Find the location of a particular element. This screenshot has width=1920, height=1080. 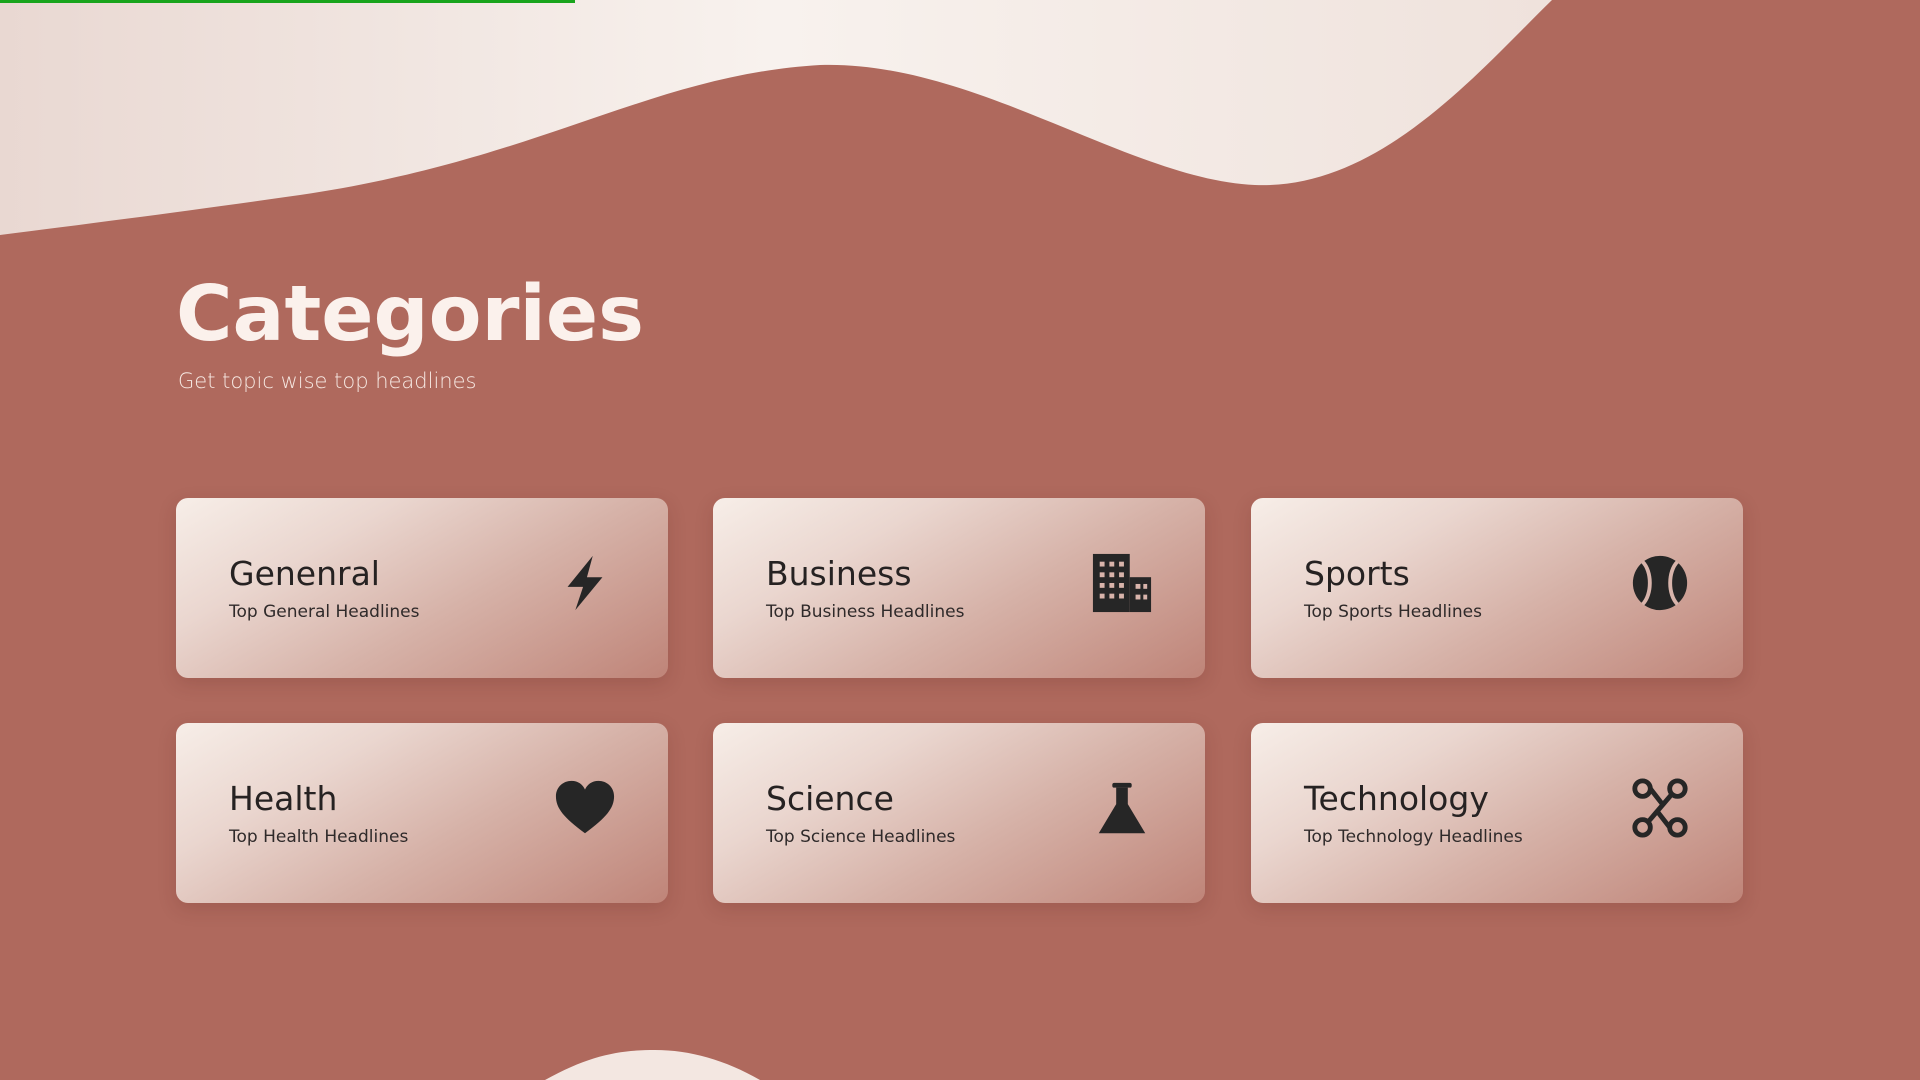

page-subtitle: Get topic wise top headlines is located at coordinates (327, 380).